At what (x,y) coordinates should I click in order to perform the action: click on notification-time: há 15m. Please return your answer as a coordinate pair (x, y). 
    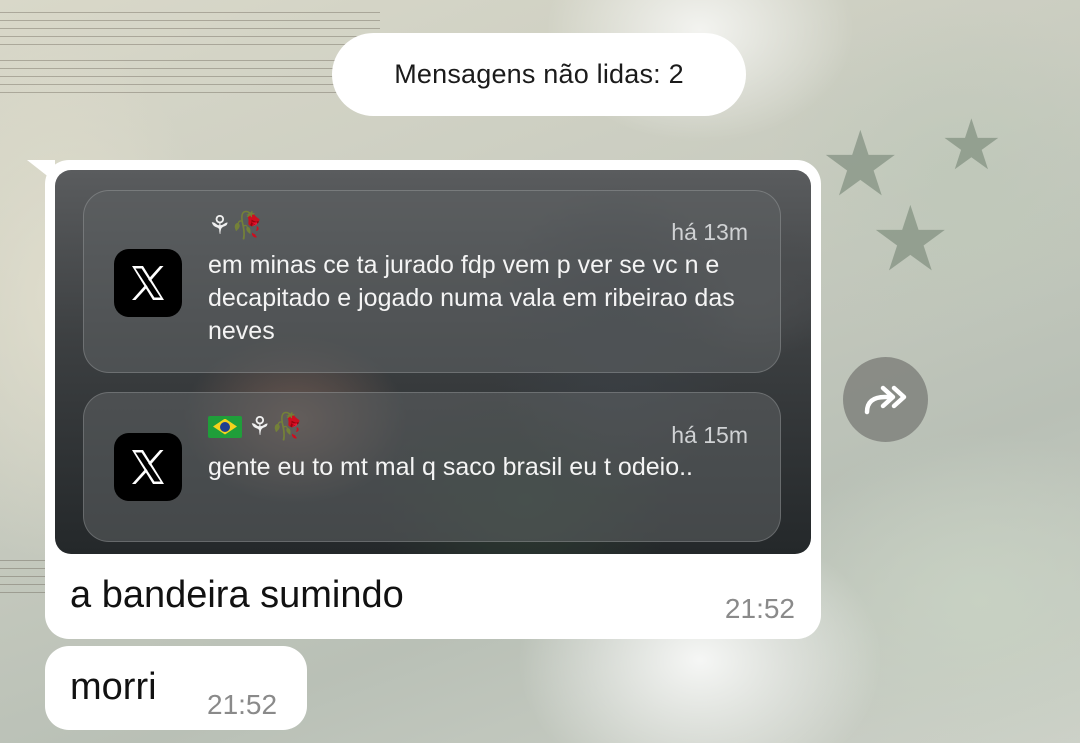
    Looking at the image, I should click on (709, 435).